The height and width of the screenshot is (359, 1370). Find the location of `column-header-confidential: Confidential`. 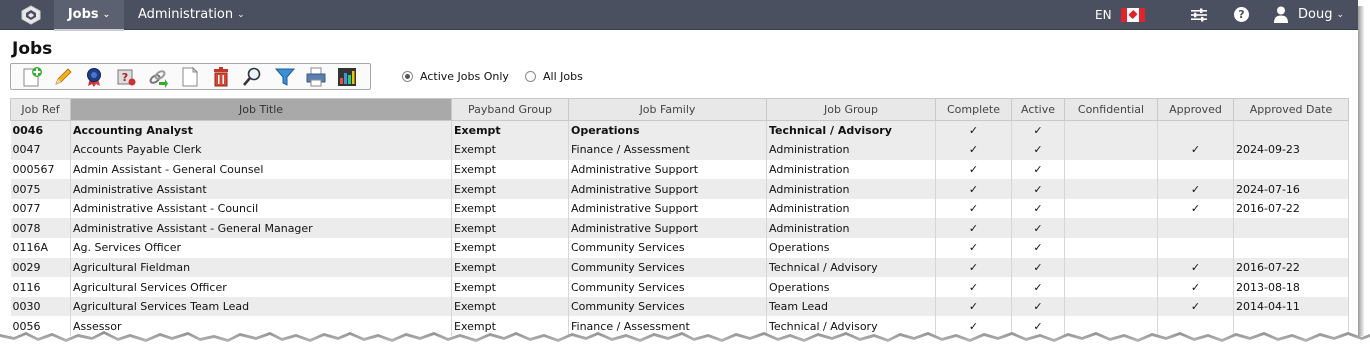

column-header-confidential: Confidential is located at coordinates (1111, 109).